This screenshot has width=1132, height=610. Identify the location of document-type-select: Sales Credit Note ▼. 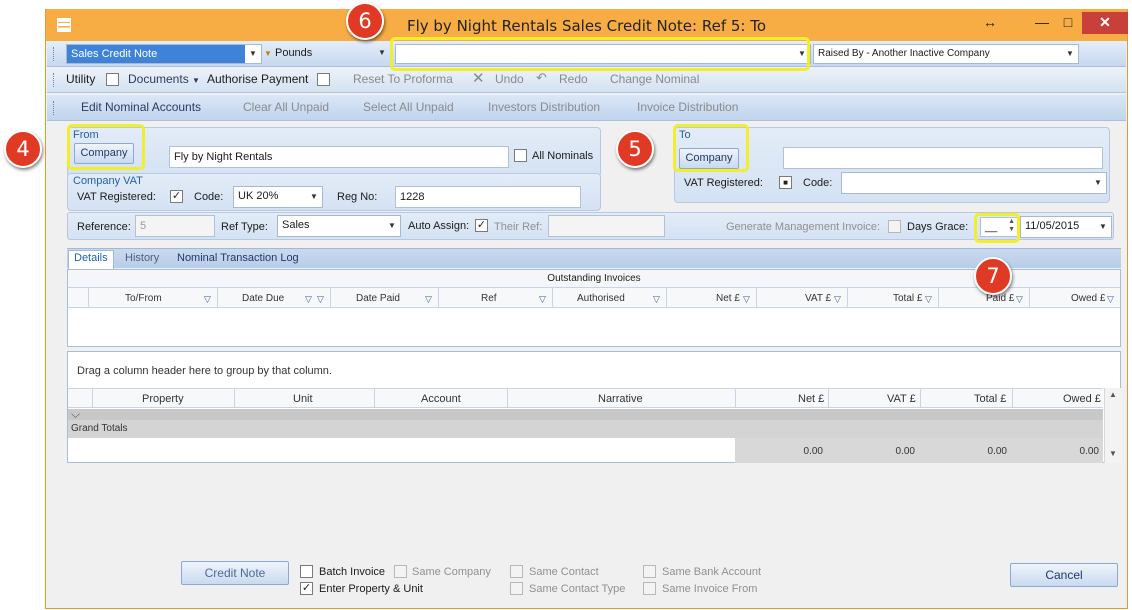
(164, 54).